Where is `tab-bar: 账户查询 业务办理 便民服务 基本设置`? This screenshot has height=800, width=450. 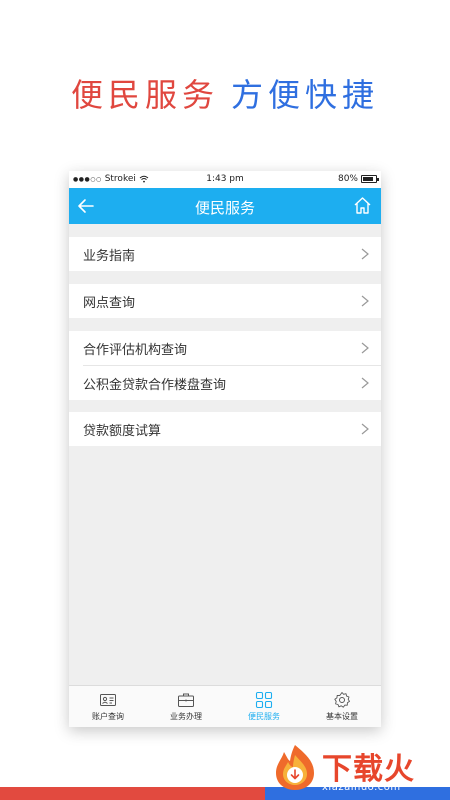 tab-bar: 账户查询 业务办理 便民服务 基本设置 is located at coordinates (225, 706).